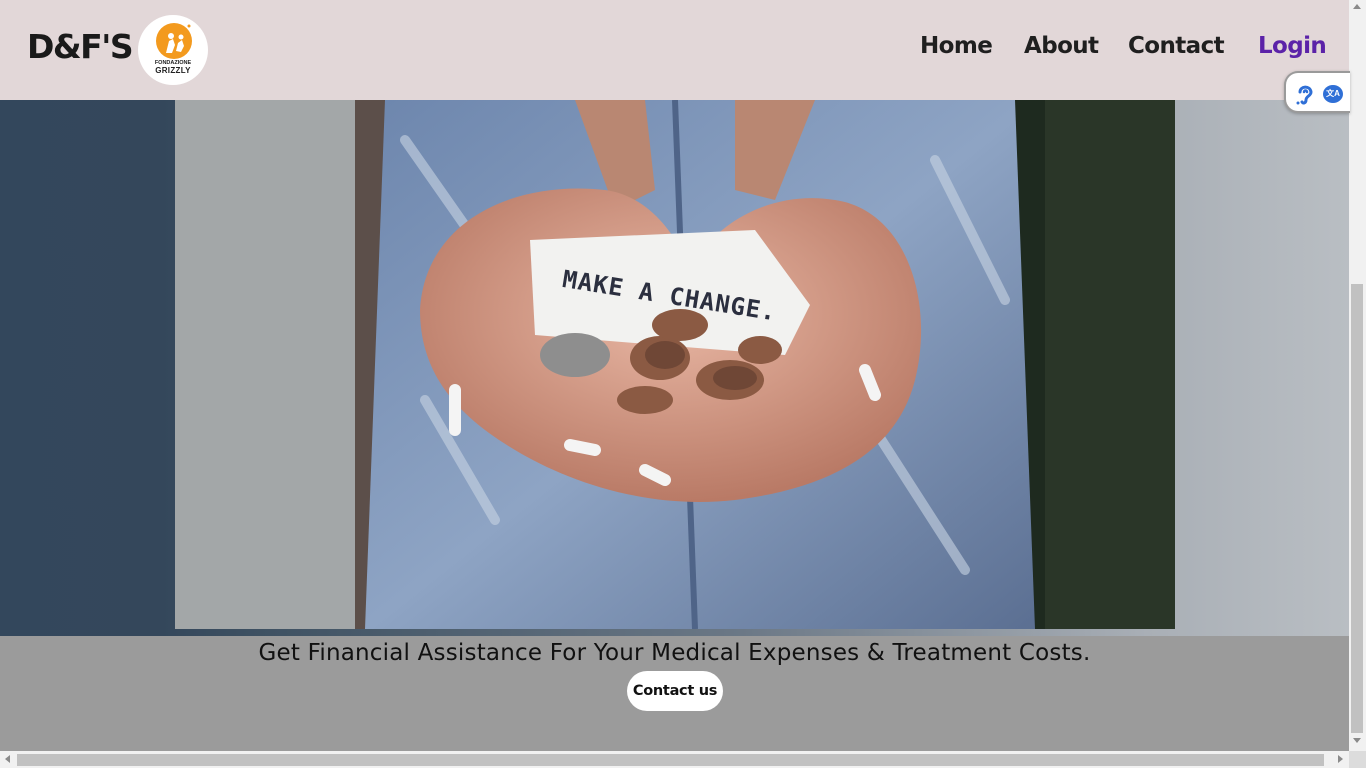 This screenshot has width=1366, height=768. Describe the element at coordinates (1292, 50) in the screenshot. I see `nav-login-link: Login` at that location.